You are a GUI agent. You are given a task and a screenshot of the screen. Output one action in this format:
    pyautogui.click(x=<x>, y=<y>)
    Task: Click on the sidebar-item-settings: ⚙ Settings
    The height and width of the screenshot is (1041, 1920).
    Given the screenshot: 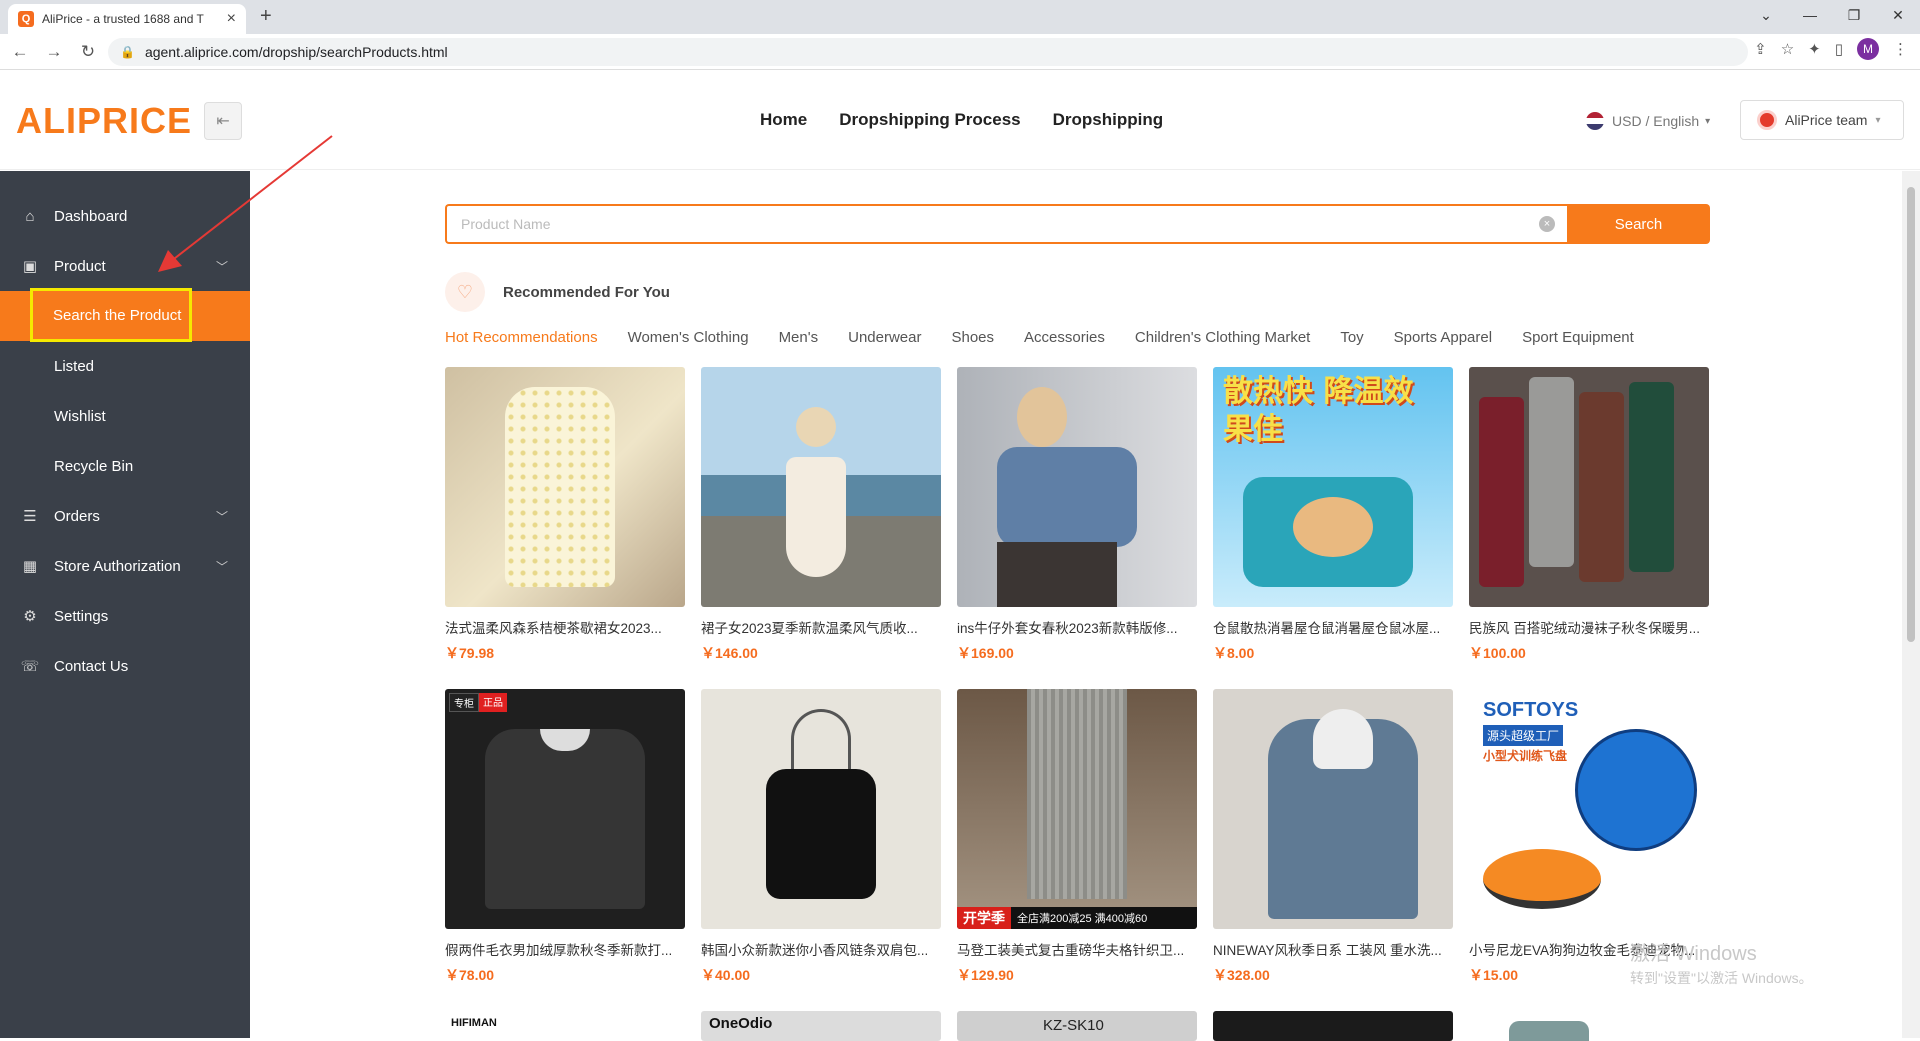 What is the action you would take?
    pyautogui.click(x=125, y=616)
    